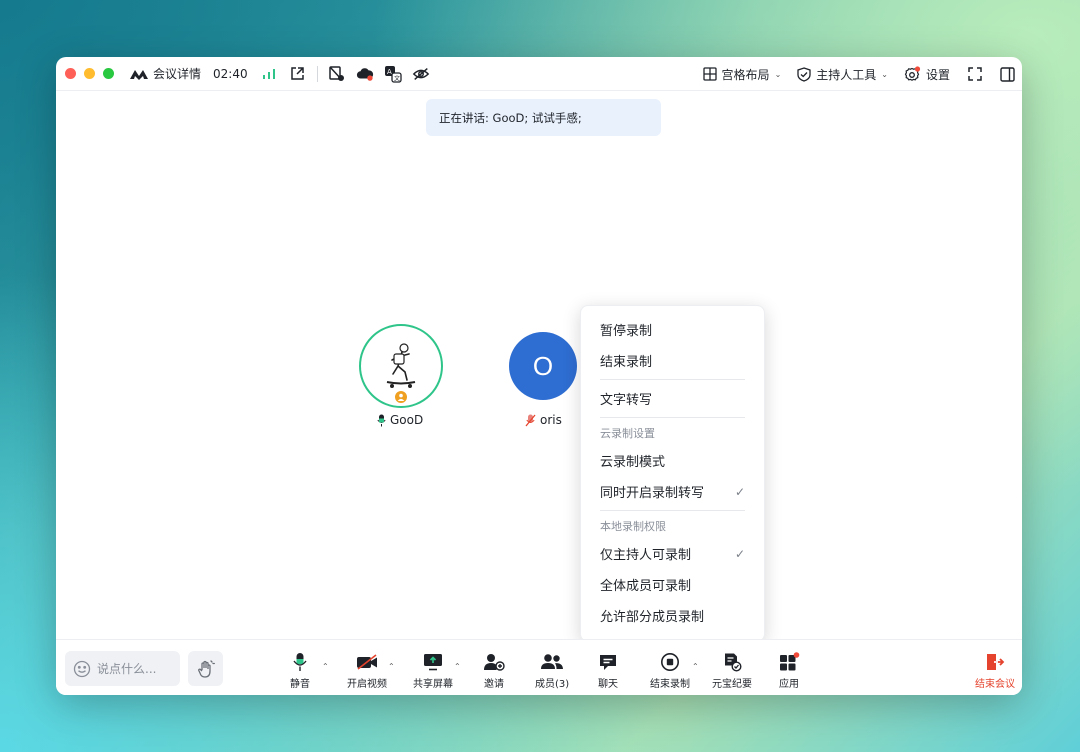  Describe the element at coordinates (552, 671) in the screenshot. I see `members-button: 成员(3)` at that location.